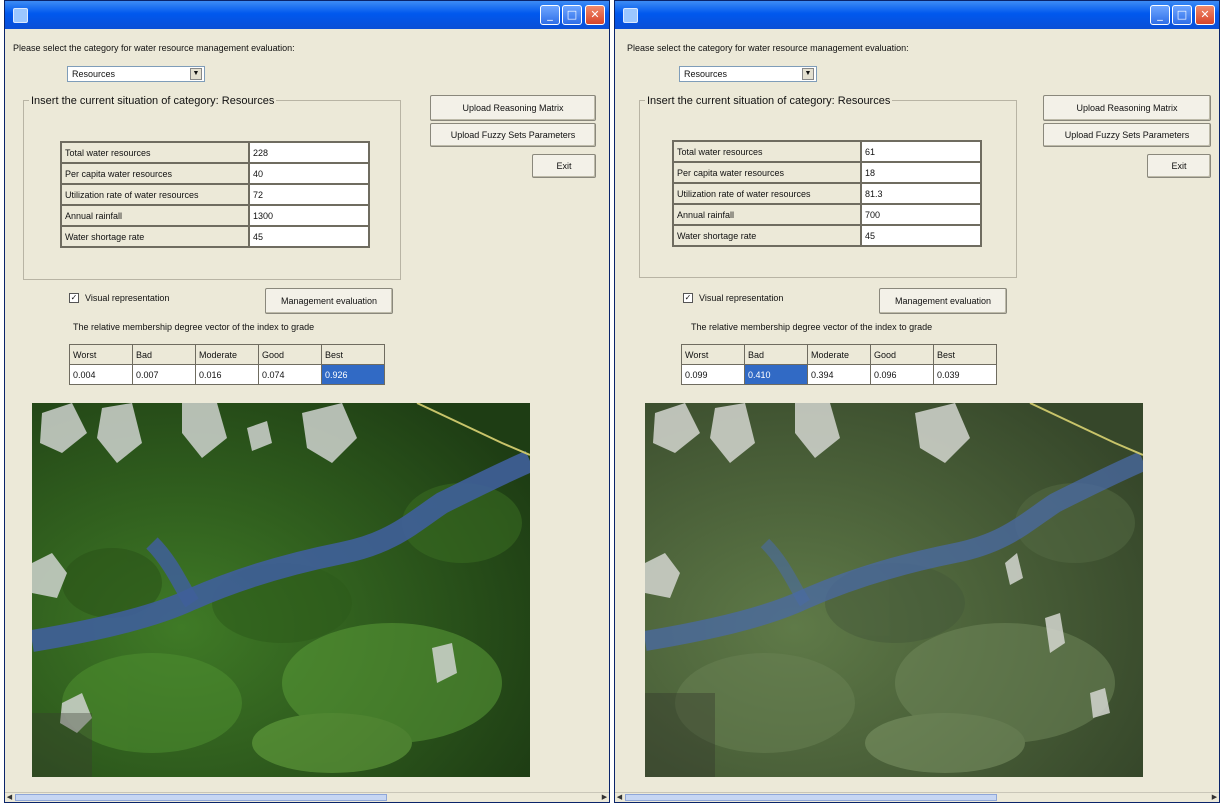 The image size is (1220, 803). What do you see at coordinates (921, 214) in the screenshot?
I see `indicator-input: 700` at bounding box center [921, 214].